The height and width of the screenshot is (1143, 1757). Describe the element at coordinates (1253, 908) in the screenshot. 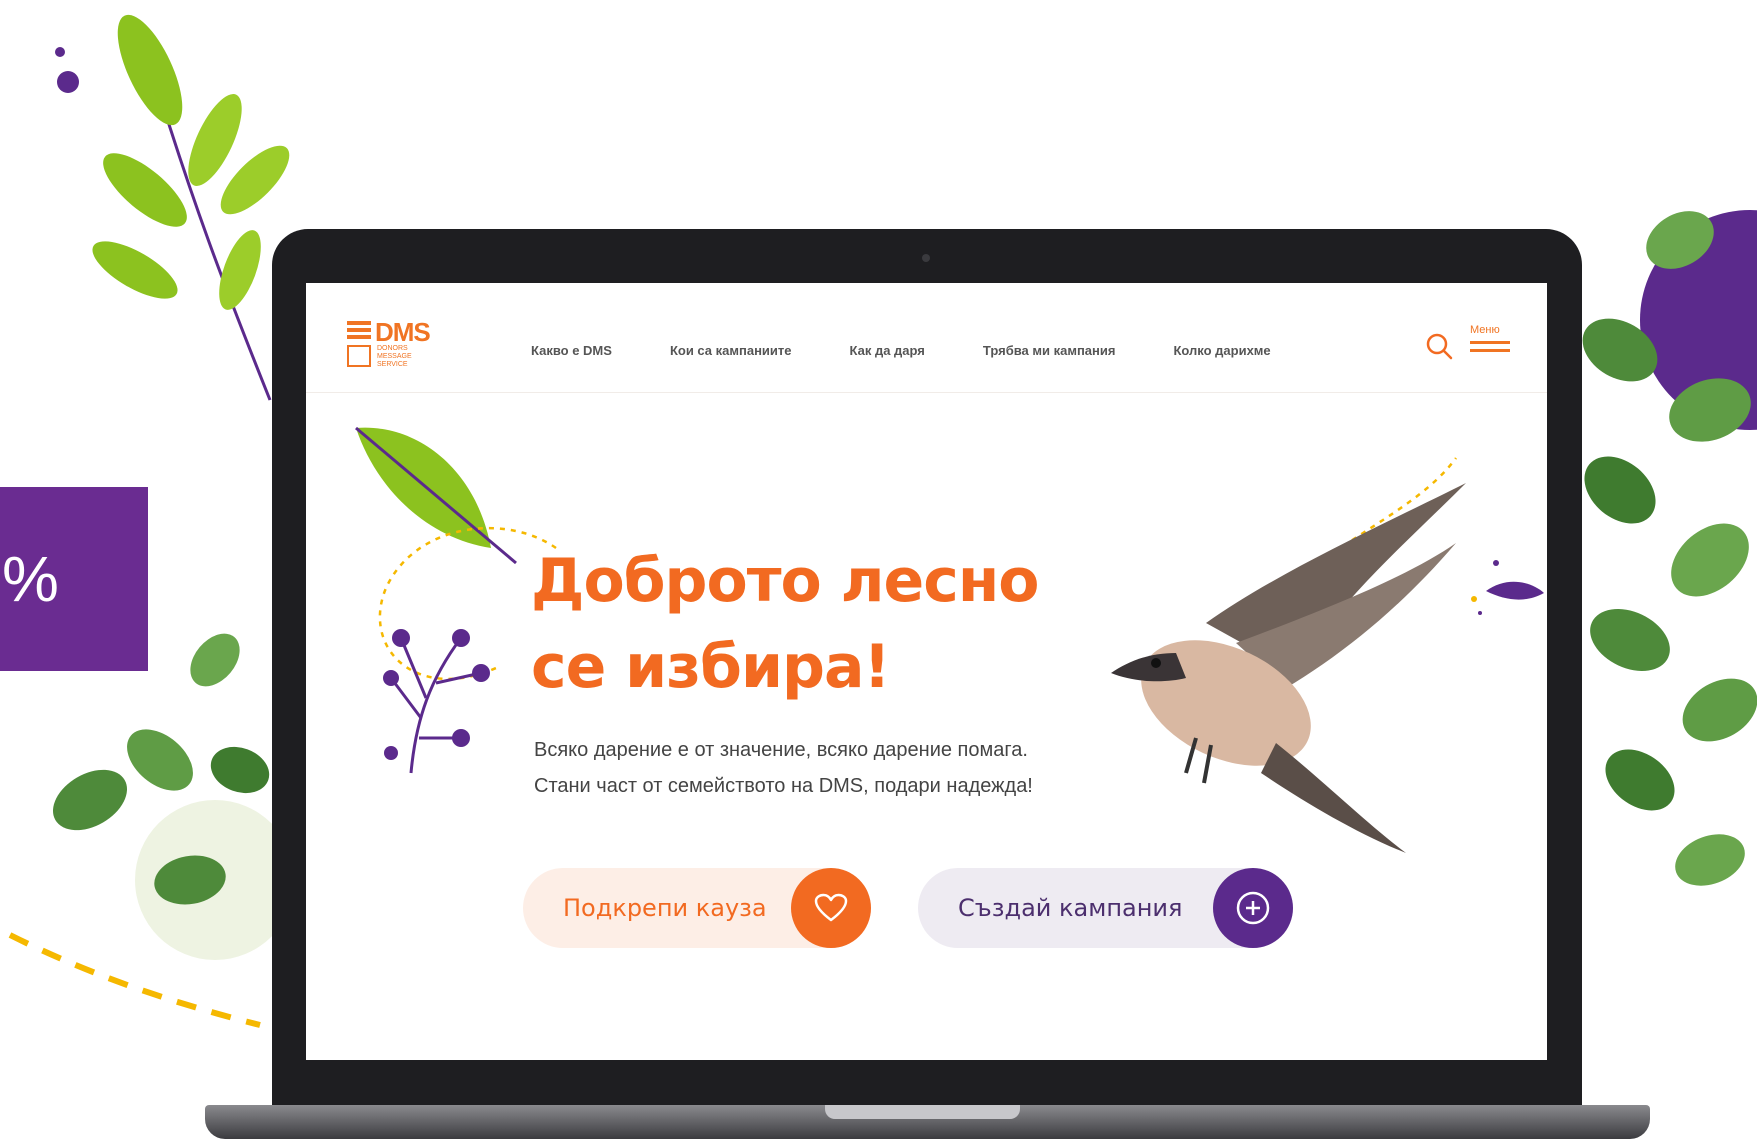

I see `plus-circle-icon` at that location.